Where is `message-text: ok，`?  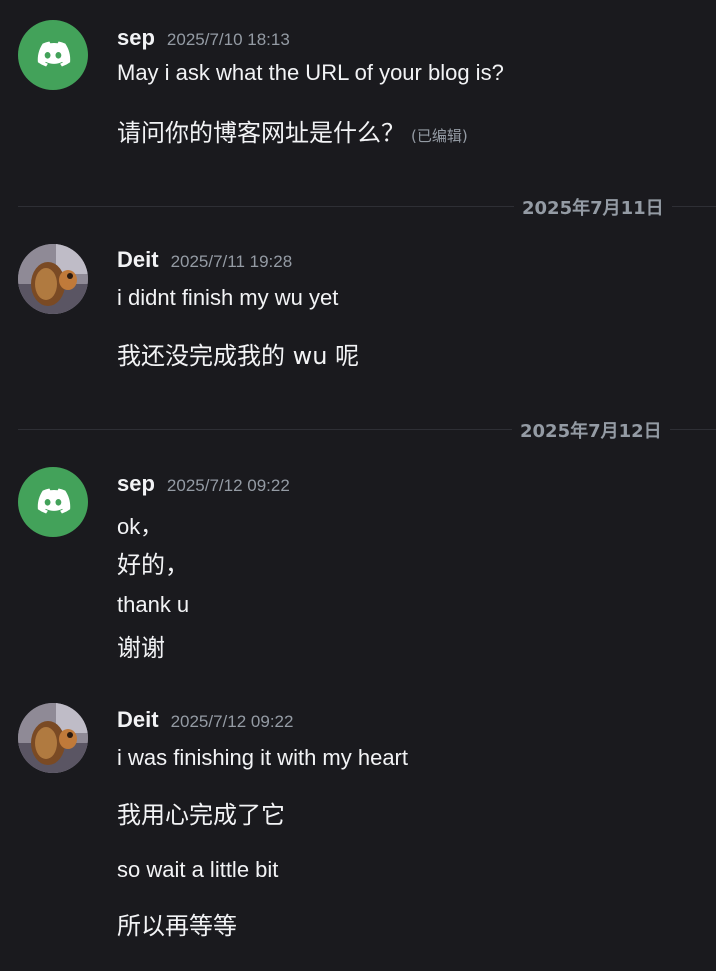
message-text: ok， is located at coordinates (140, 526).